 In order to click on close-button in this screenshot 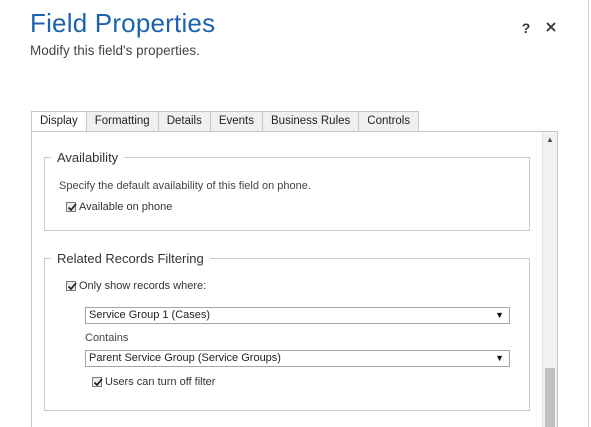, I will do `click(551, 28)`.